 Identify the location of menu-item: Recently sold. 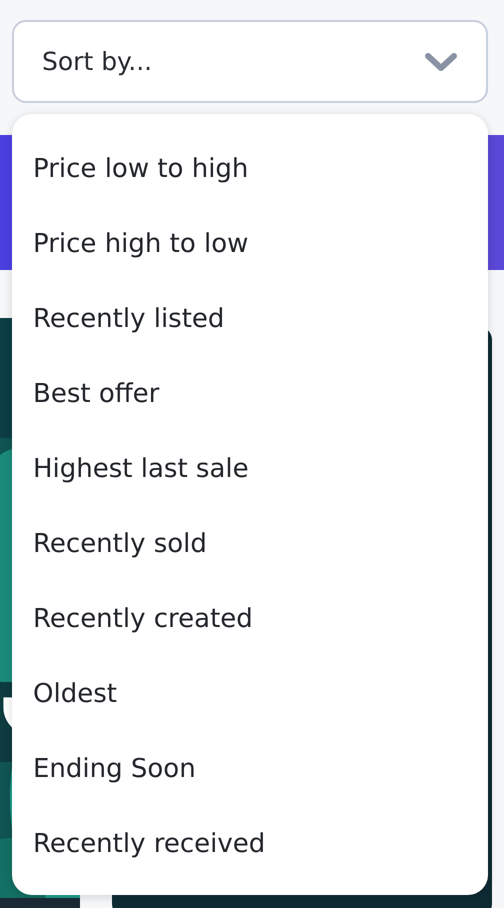
(120, 543).